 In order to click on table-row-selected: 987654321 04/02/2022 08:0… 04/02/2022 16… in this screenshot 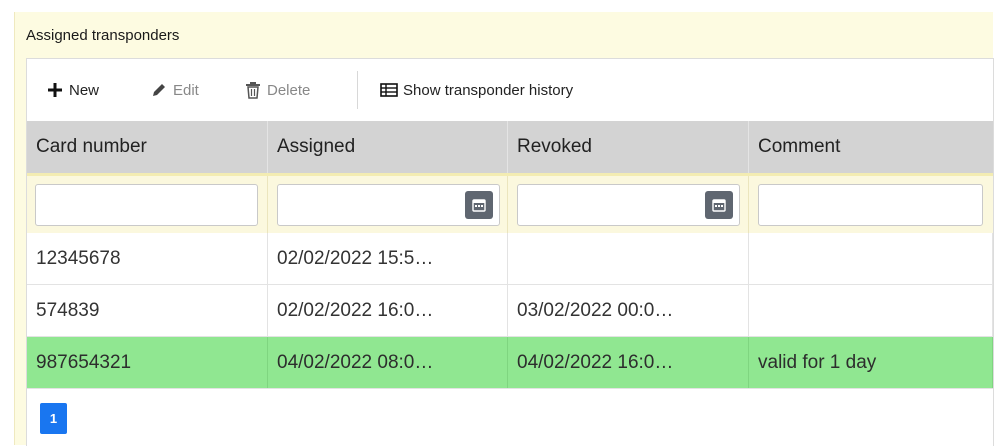, I will do `click(510, 363)`.